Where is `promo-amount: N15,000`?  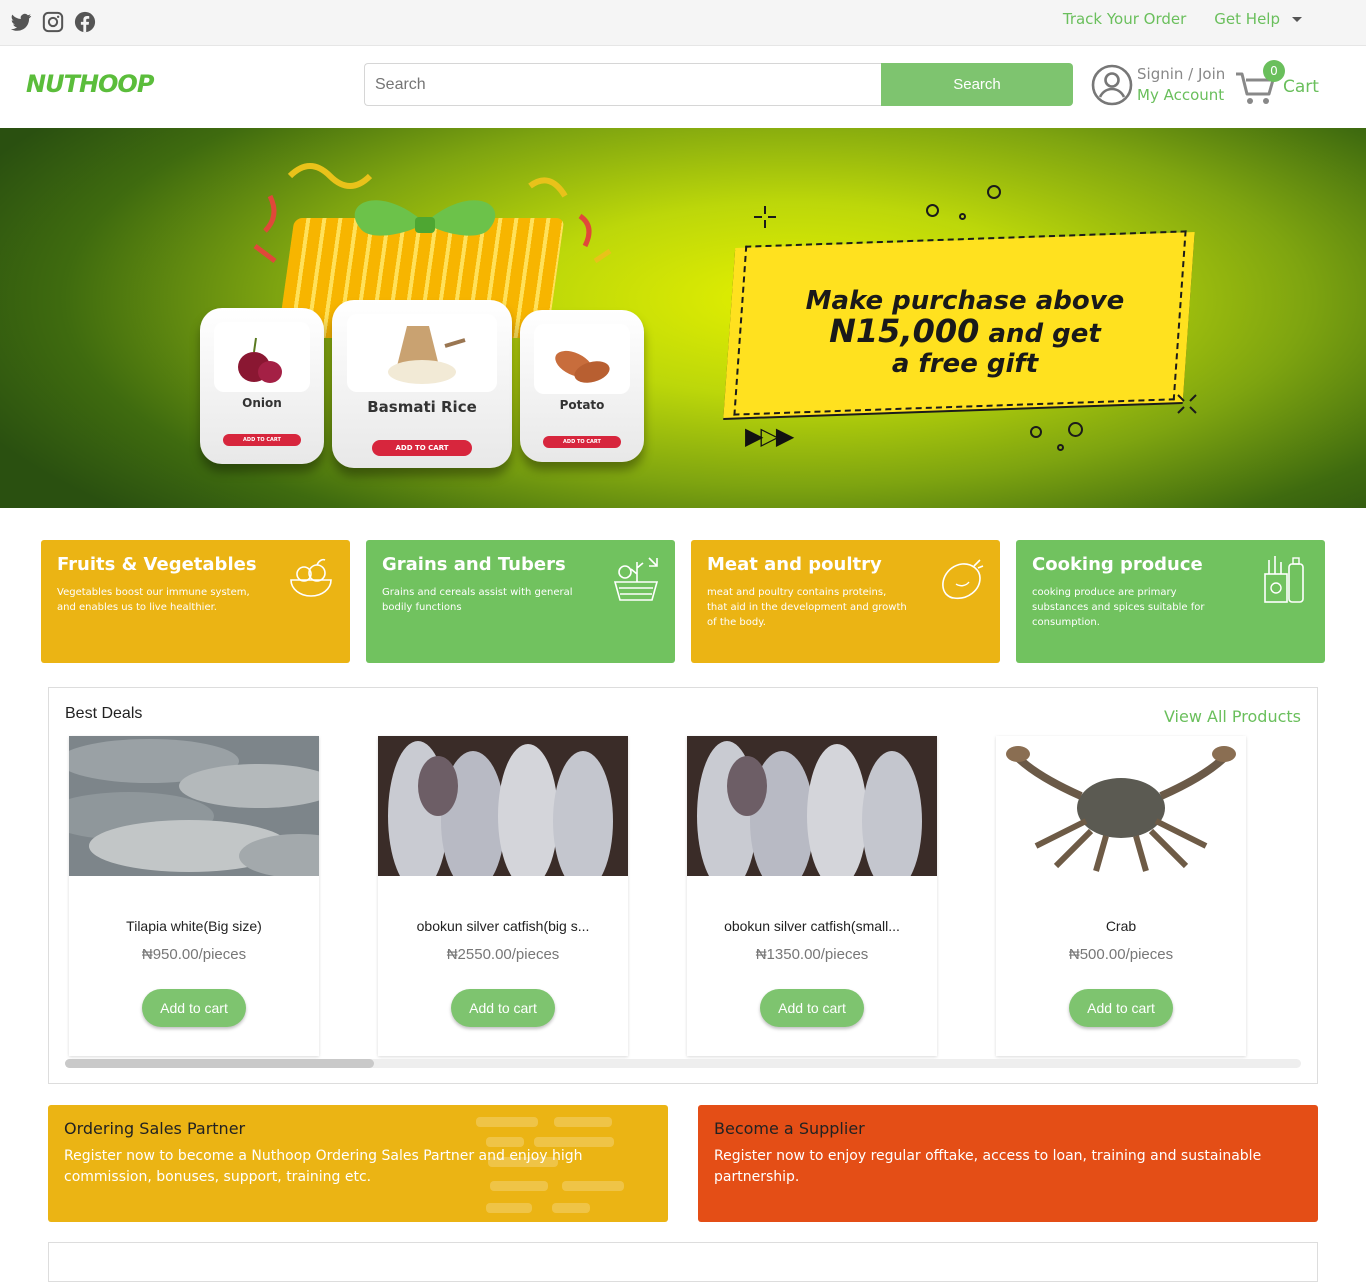
promo-amount: N15,000 is located at coordinates (904, 331).